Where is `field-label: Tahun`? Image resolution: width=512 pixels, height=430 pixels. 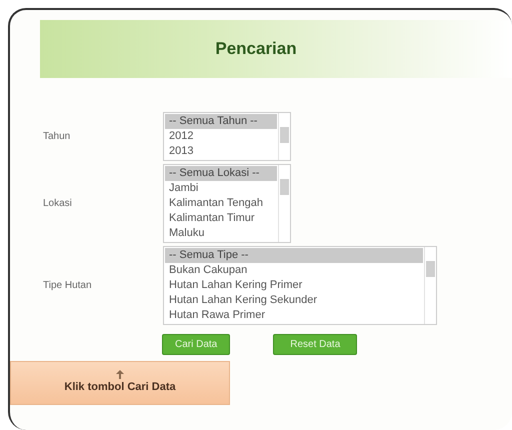 field-label: Tahun is located at coordinates (56, 136).